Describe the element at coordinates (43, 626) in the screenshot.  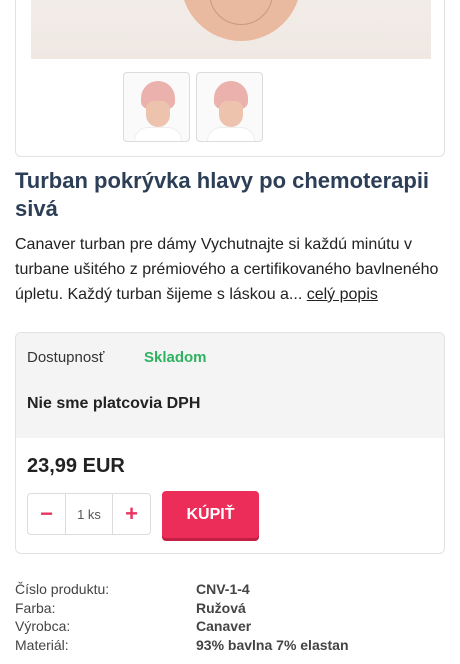
I see `param-label: Výrobca:` at that location.